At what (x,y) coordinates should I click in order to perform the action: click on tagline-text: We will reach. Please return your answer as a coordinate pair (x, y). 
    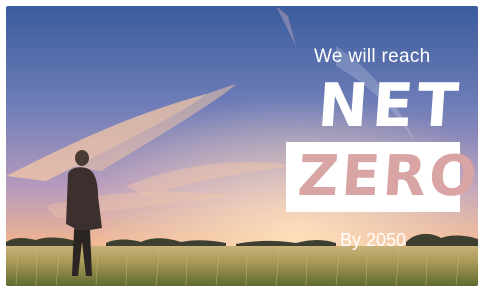
    Looking at the image, I should click on (372, 56).